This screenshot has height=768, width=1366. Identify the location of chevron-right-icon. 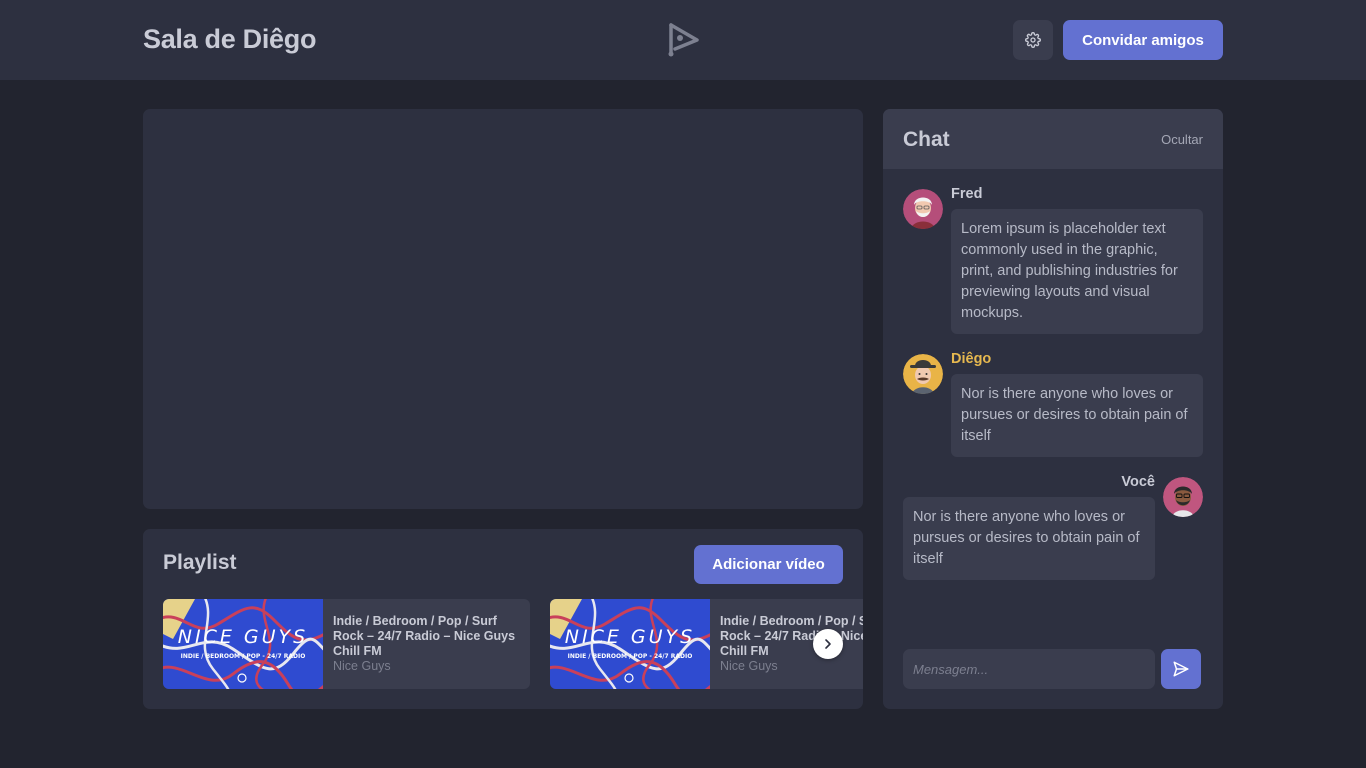
(828, 644).